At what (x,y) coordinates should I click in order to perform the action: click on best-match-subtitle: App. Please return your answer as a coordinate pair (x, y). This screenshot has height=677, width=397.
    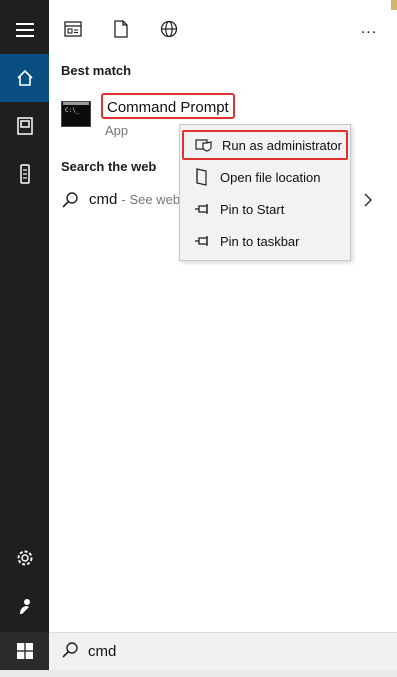
    Looking at the image, I should click on (117, 130).